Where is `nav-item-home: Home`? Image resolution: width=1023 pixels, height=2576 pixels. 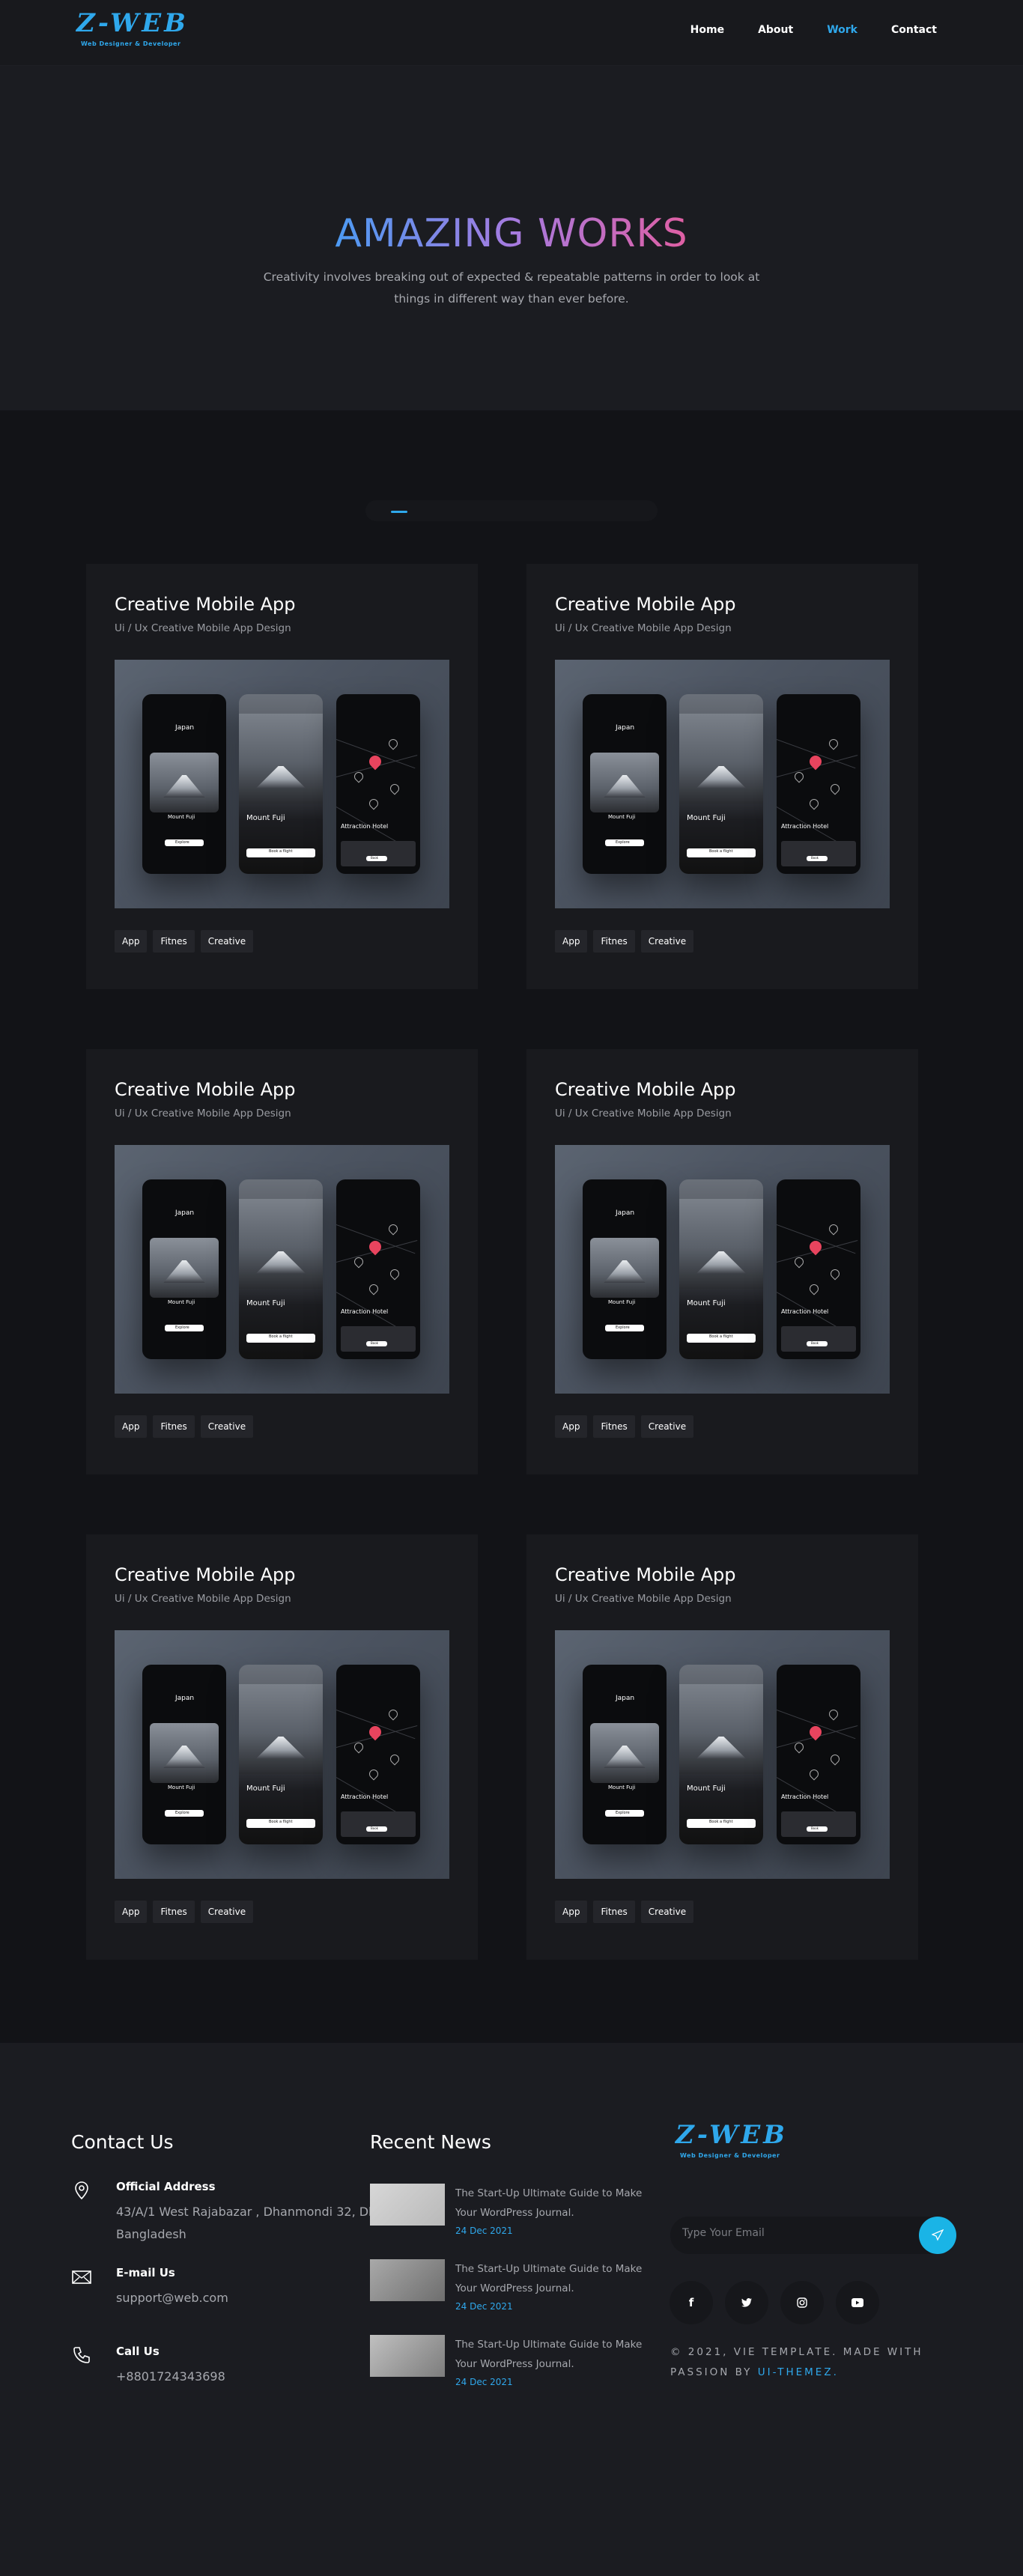
nav-item-home: Home is located at coordinates (707, 30).